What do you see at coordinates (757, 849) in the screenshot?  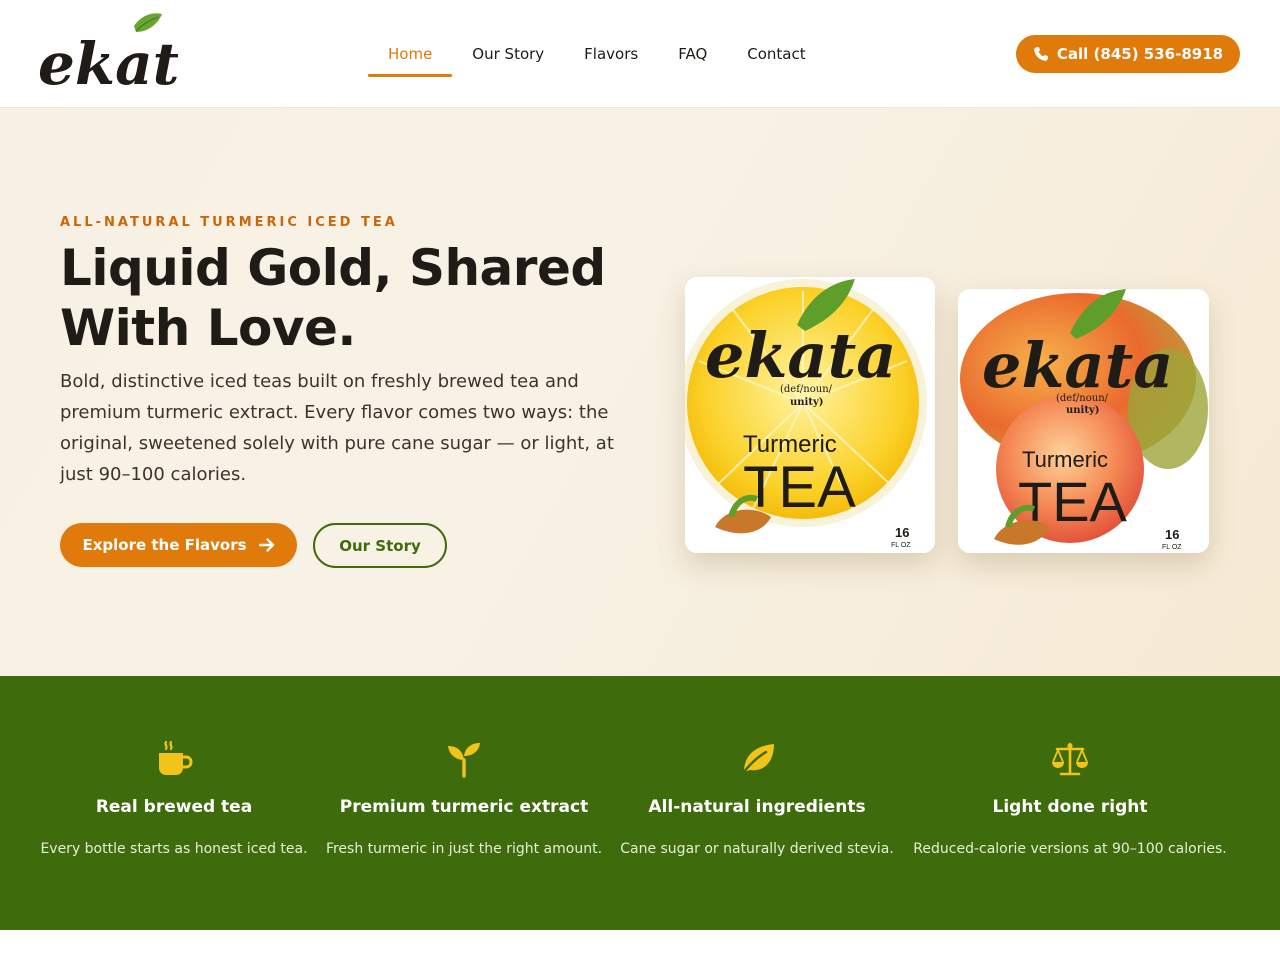 I see `feature-description: Cane sugar or naturally derived stevia.` at bounding box center [757, 849].